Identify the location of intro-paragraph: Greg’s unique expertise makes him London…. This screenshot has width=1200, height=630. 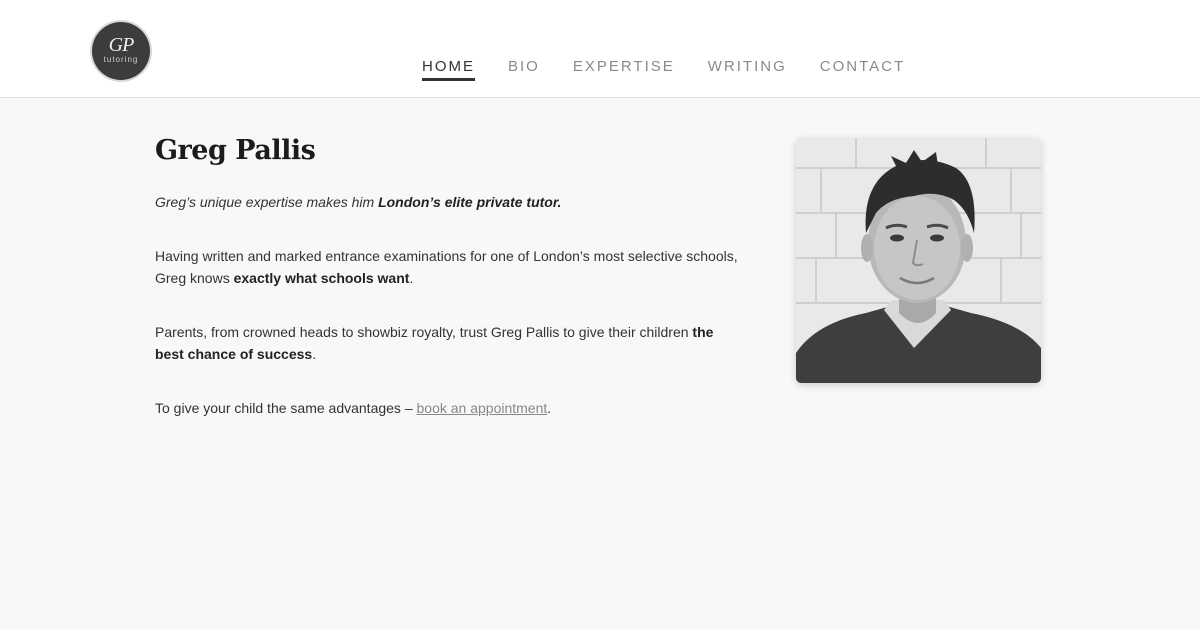
(450, 202).